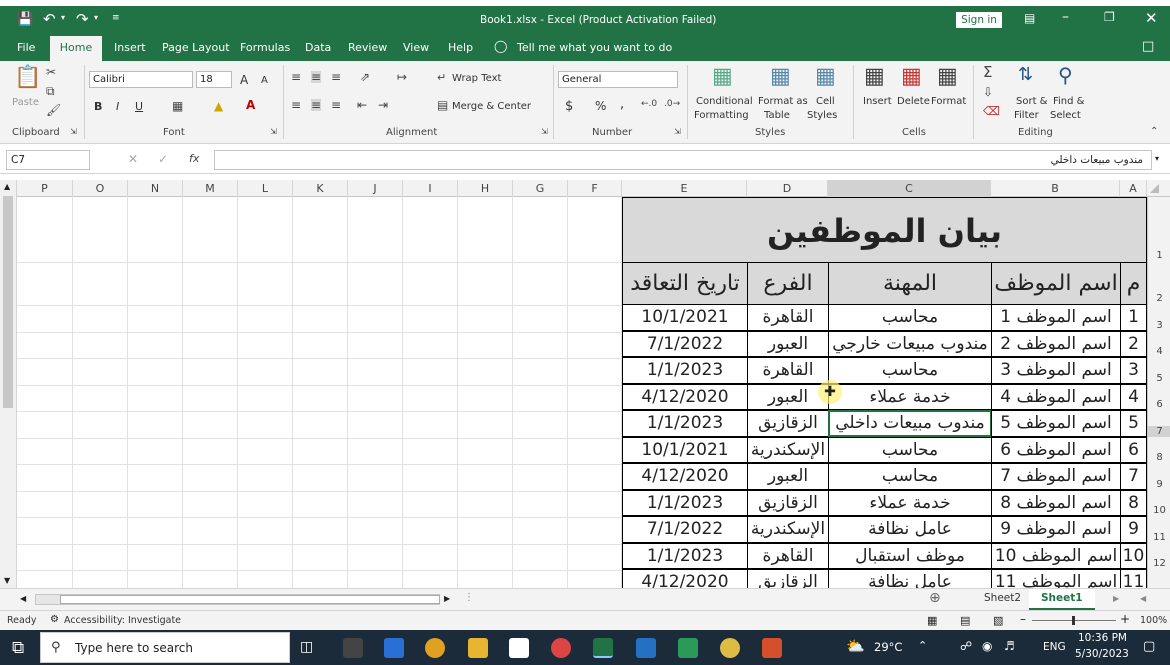 This screenshot has height=665, width=1170. I want to click on column-header-m: M, so click(210, 188).